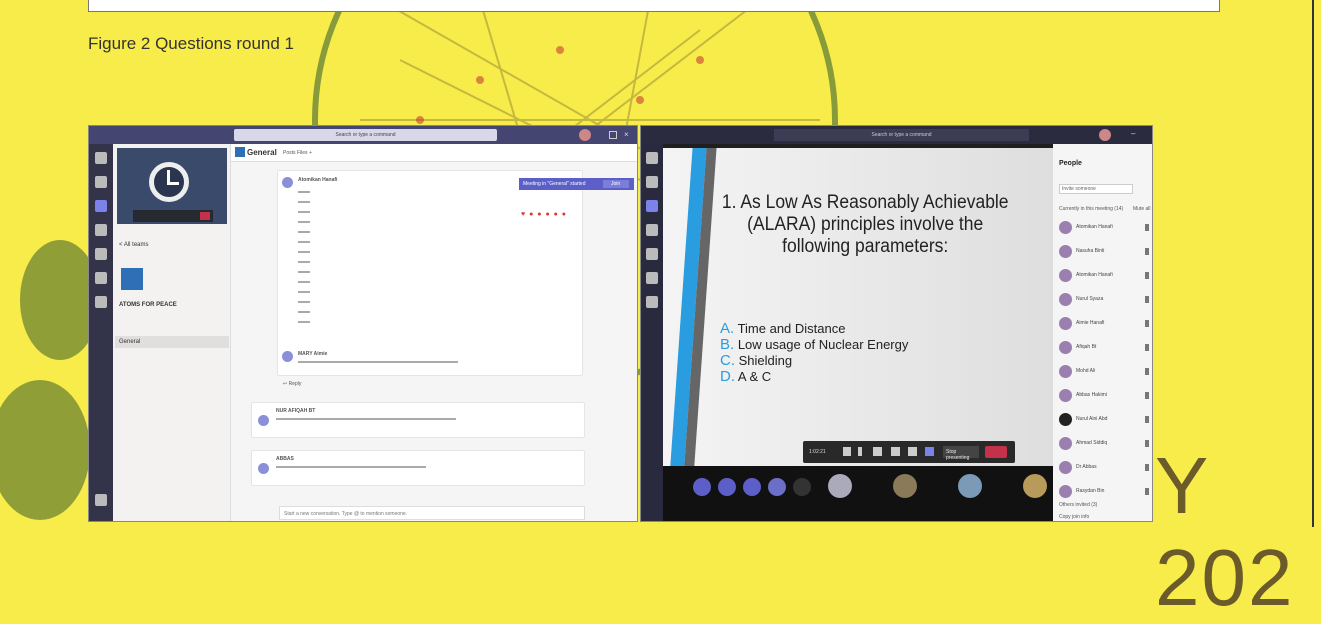  I want to click on option-text: Shielding, so click(765, 360).